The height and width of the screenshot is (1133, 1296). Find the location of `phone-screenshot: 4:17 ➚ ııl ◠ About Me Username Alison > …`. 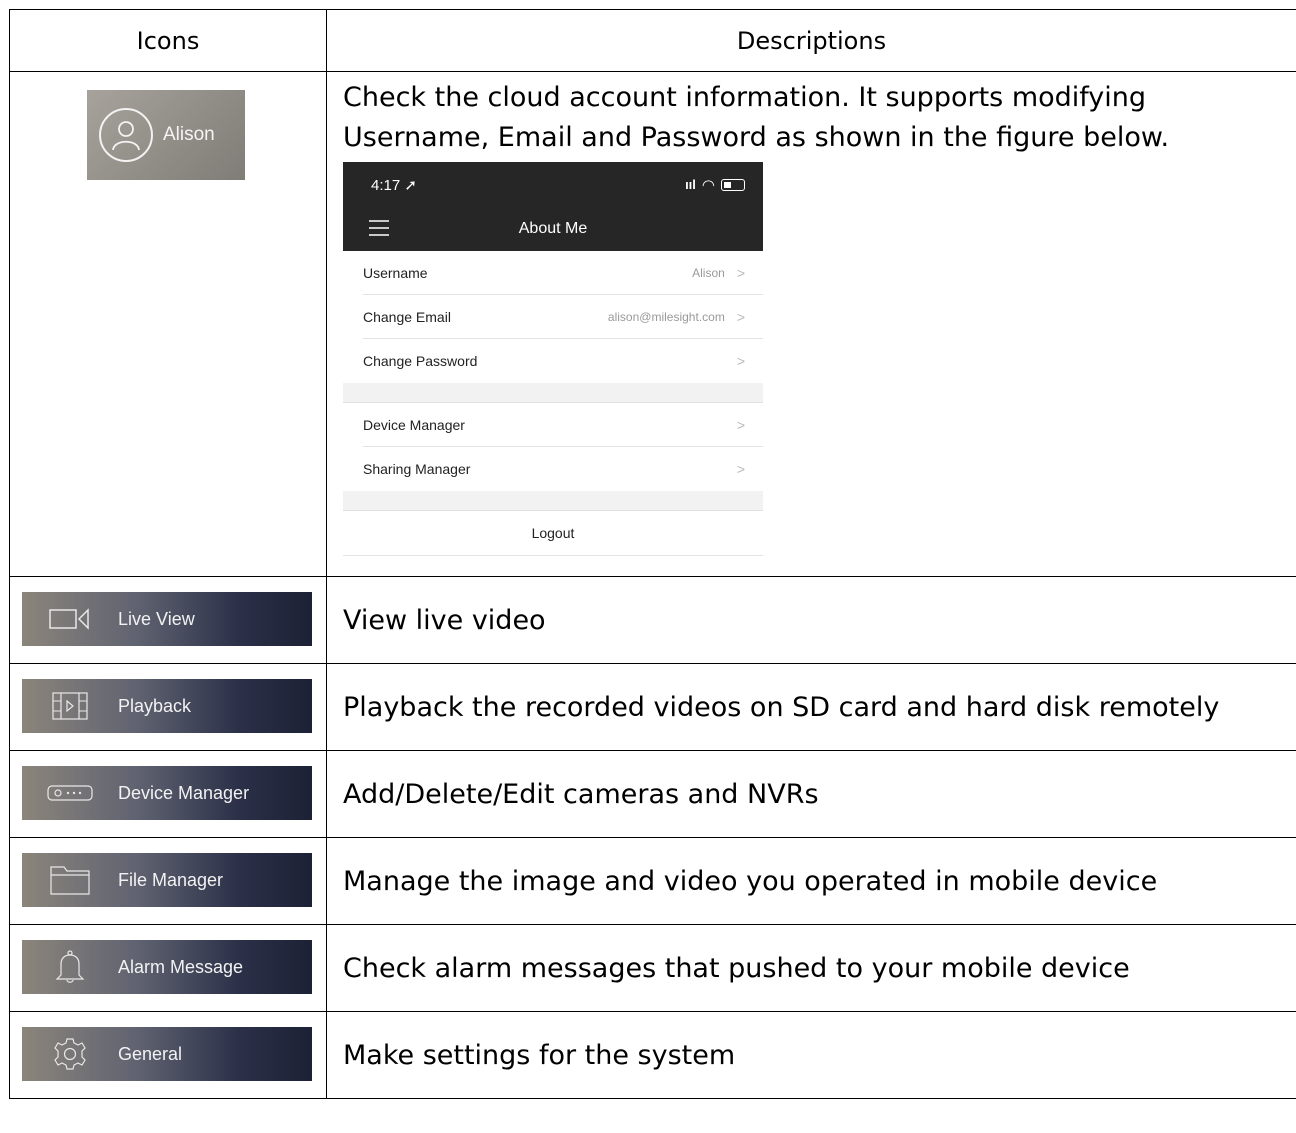

phone-screenshot: 4:17 ➚ ııl ◠ About Me Username Alison > … is located at coordinates (553, 359).